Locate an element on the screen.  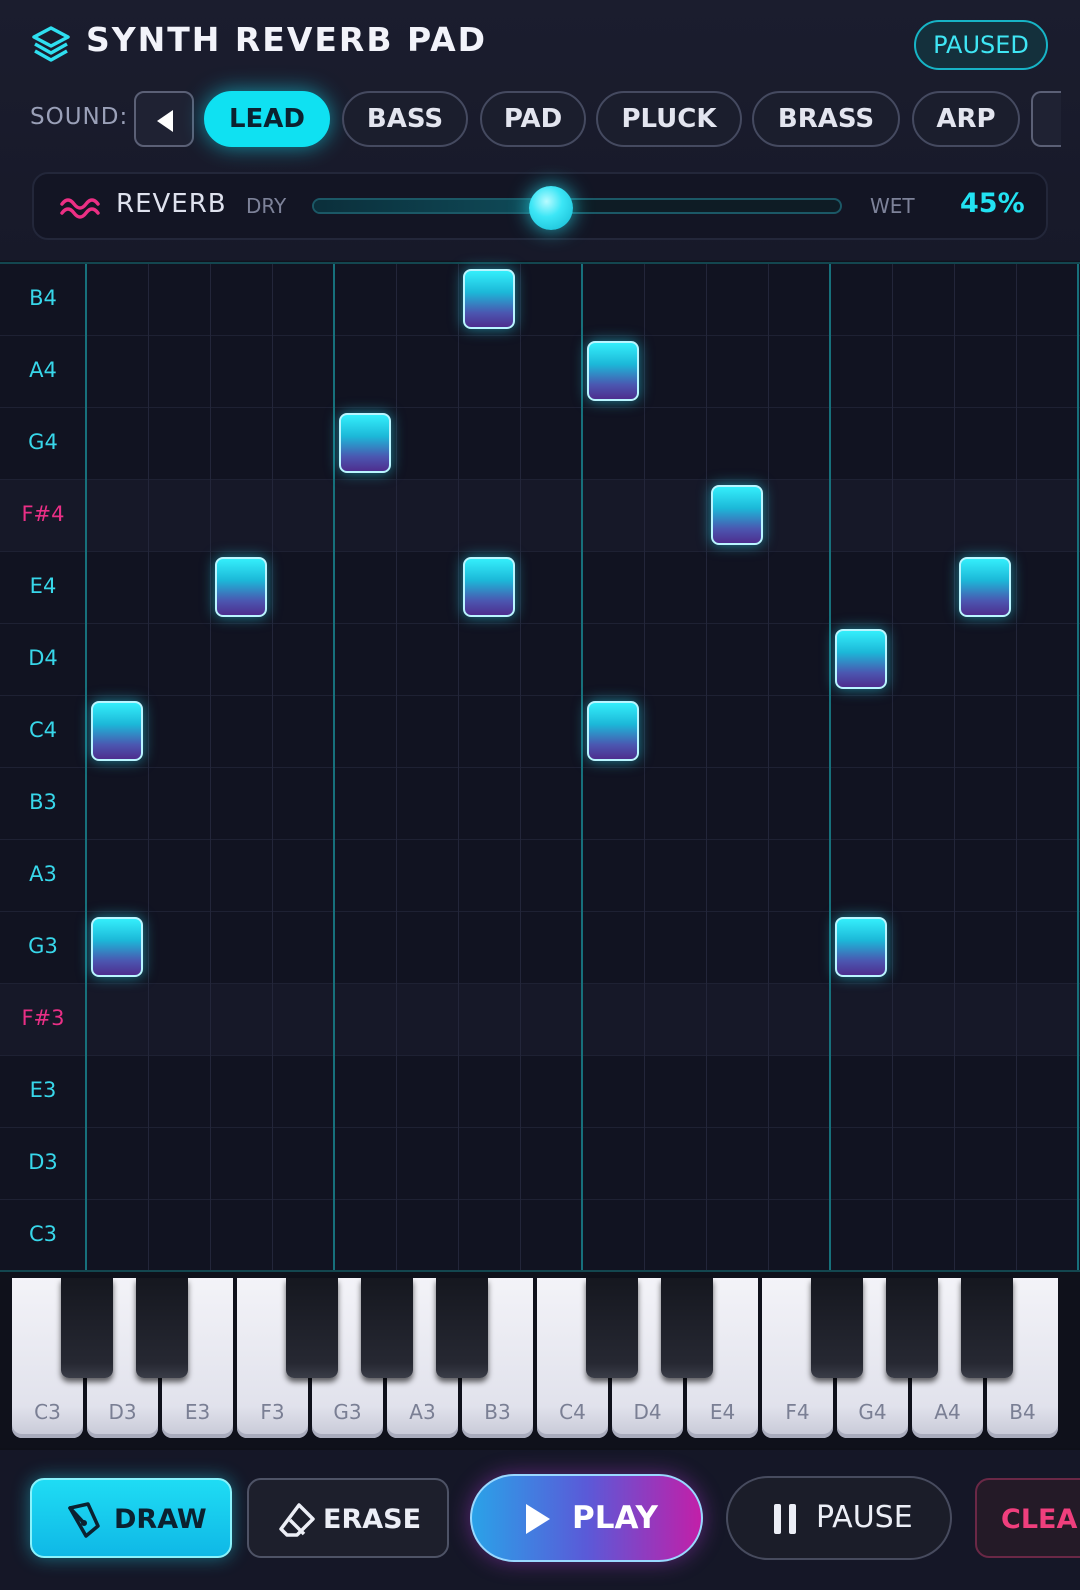
sound-chip-bass: BASS is located at coordinates (405, 119).